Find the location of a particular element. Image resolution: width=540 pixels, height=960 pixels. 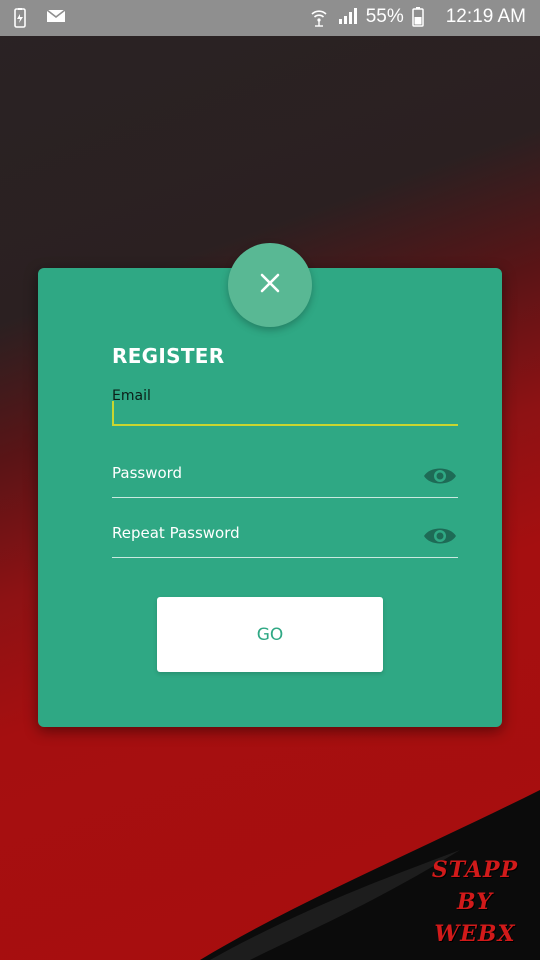

status-bar-right: 55% 12:19 AM is located at coordinates (418, 17).